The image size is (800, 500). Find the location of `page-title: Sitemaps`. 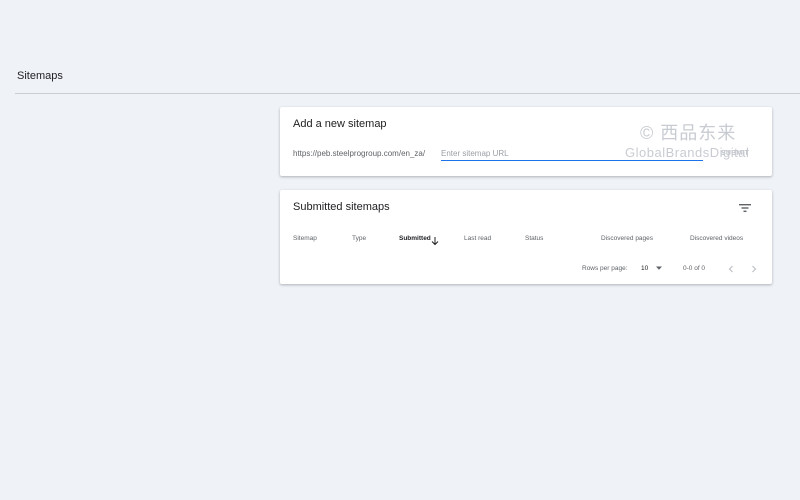

page-title: Sitemaps is located at coordinates (40, 76).